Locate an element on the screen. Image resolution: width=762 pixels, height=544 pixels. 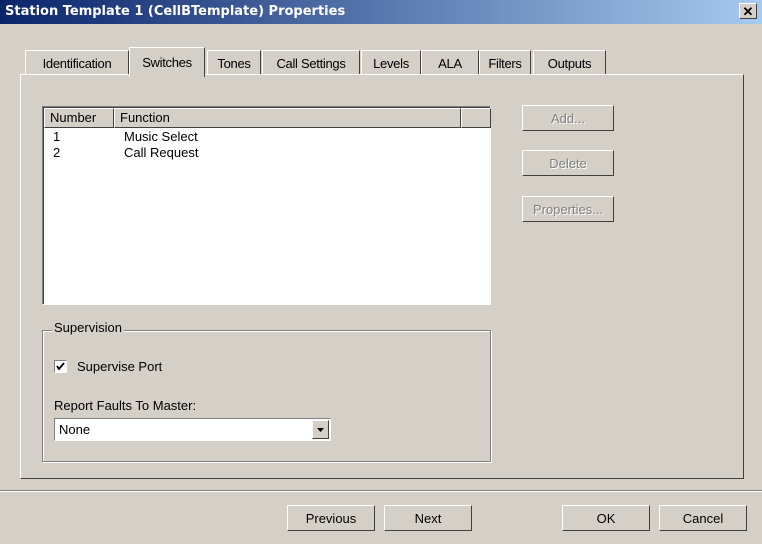
tab-label: Tones is located at coordinates (234, 63).